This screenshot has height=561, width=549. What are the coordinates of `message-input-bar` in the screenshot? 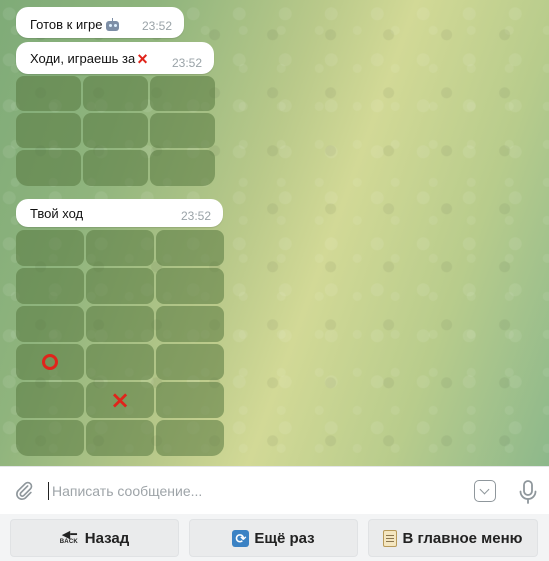 It's located at (274, 490).